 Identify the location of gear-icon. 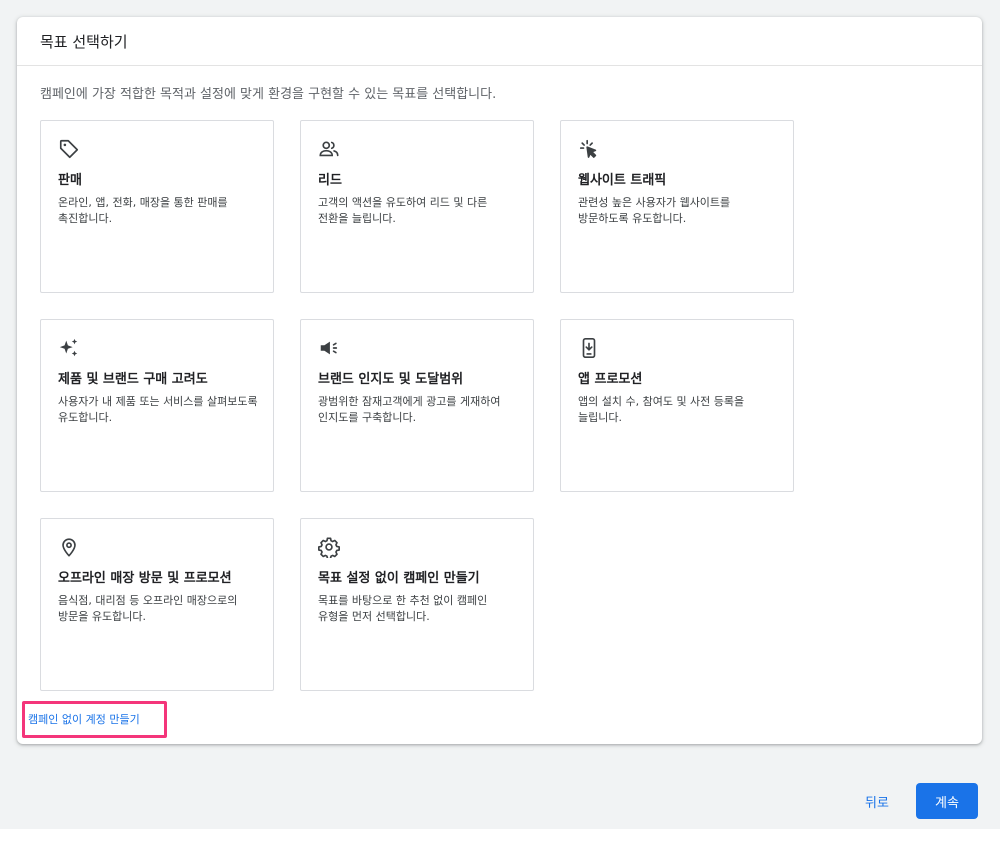
(329, 547).